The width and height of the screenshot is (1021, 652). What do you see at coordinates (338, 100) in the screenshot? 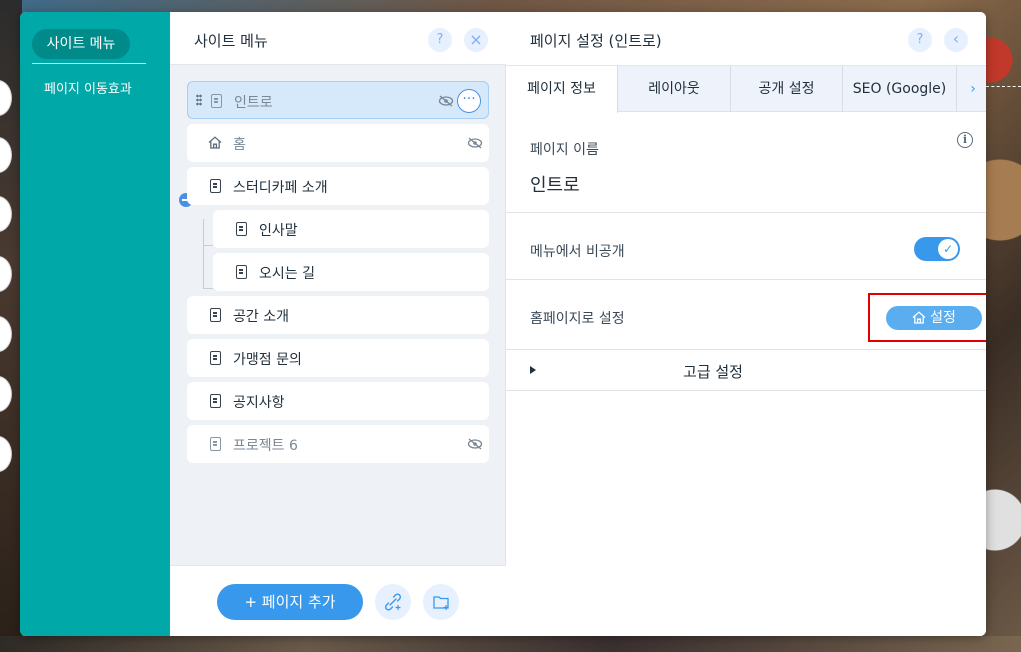
I see `page-item-intro: 인트로 ···` at bounding box center [338, 100].